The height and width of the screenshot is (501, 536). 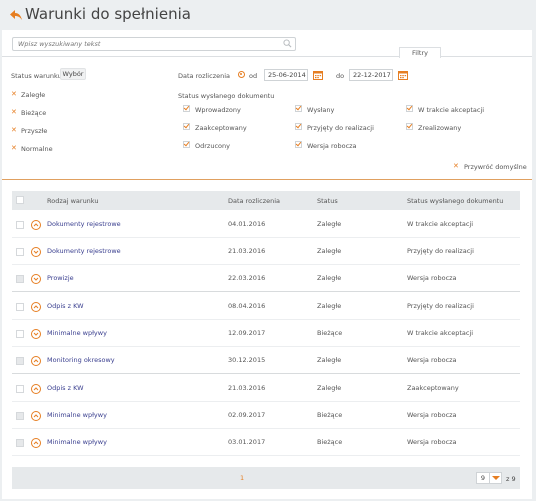 I want to click on doc-status-option: Odrzucony, so click(x=212, y=146).